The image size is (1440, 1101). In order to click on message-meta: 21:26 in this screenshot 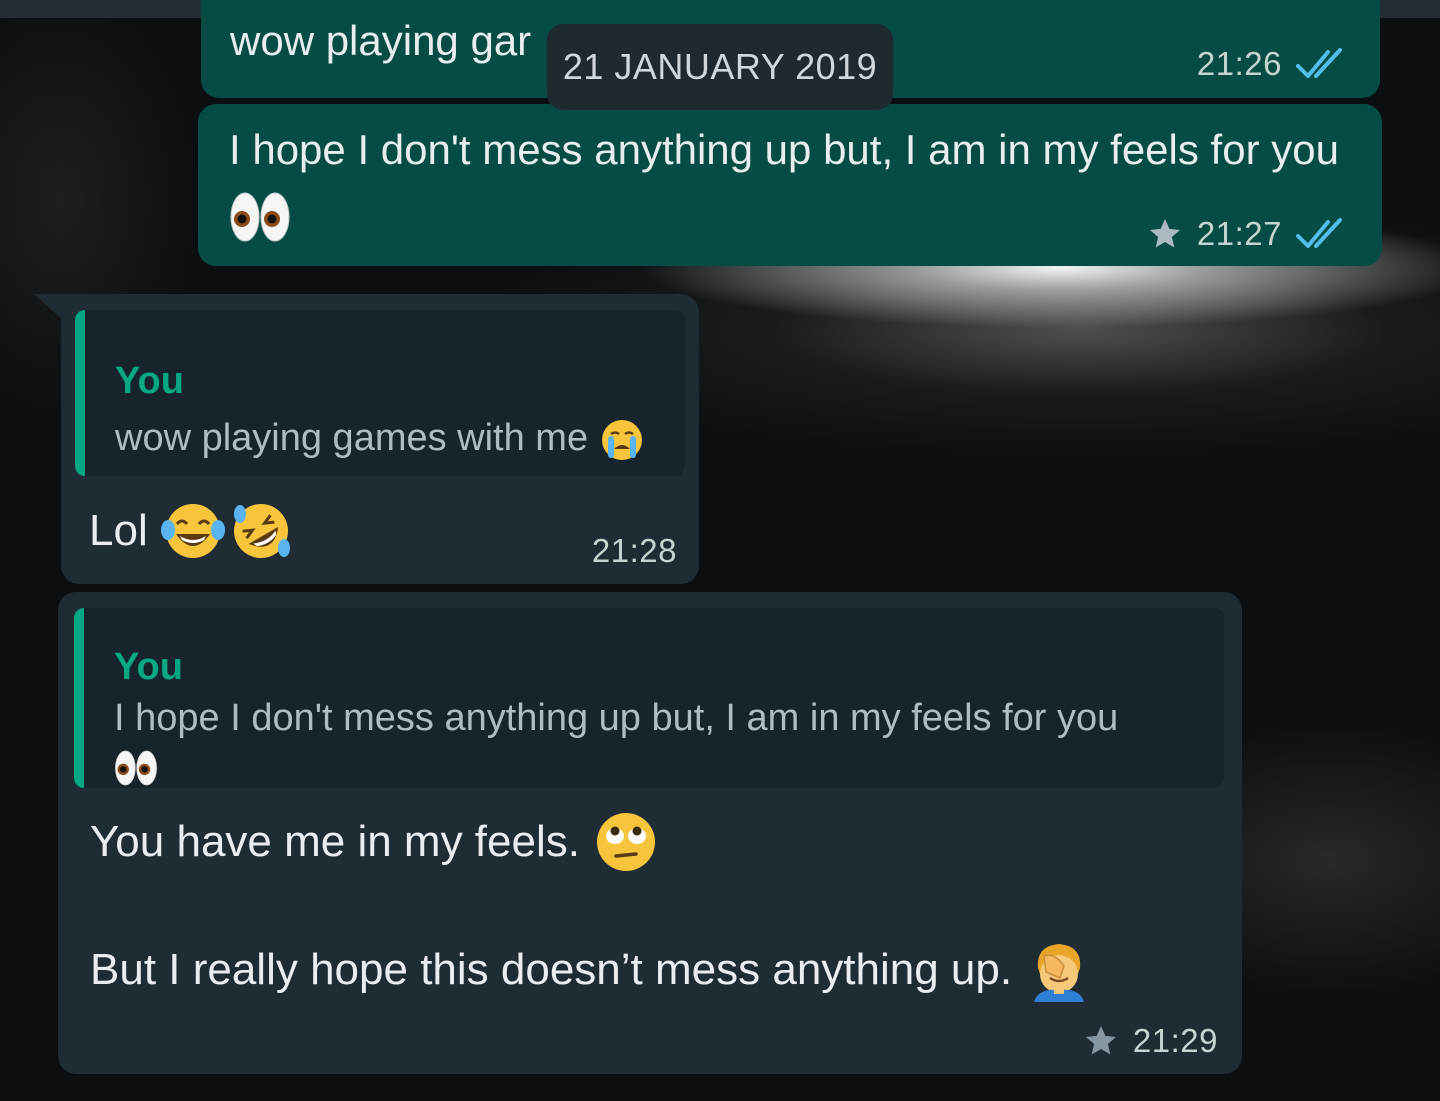, I will do `click(1275, 64)`.